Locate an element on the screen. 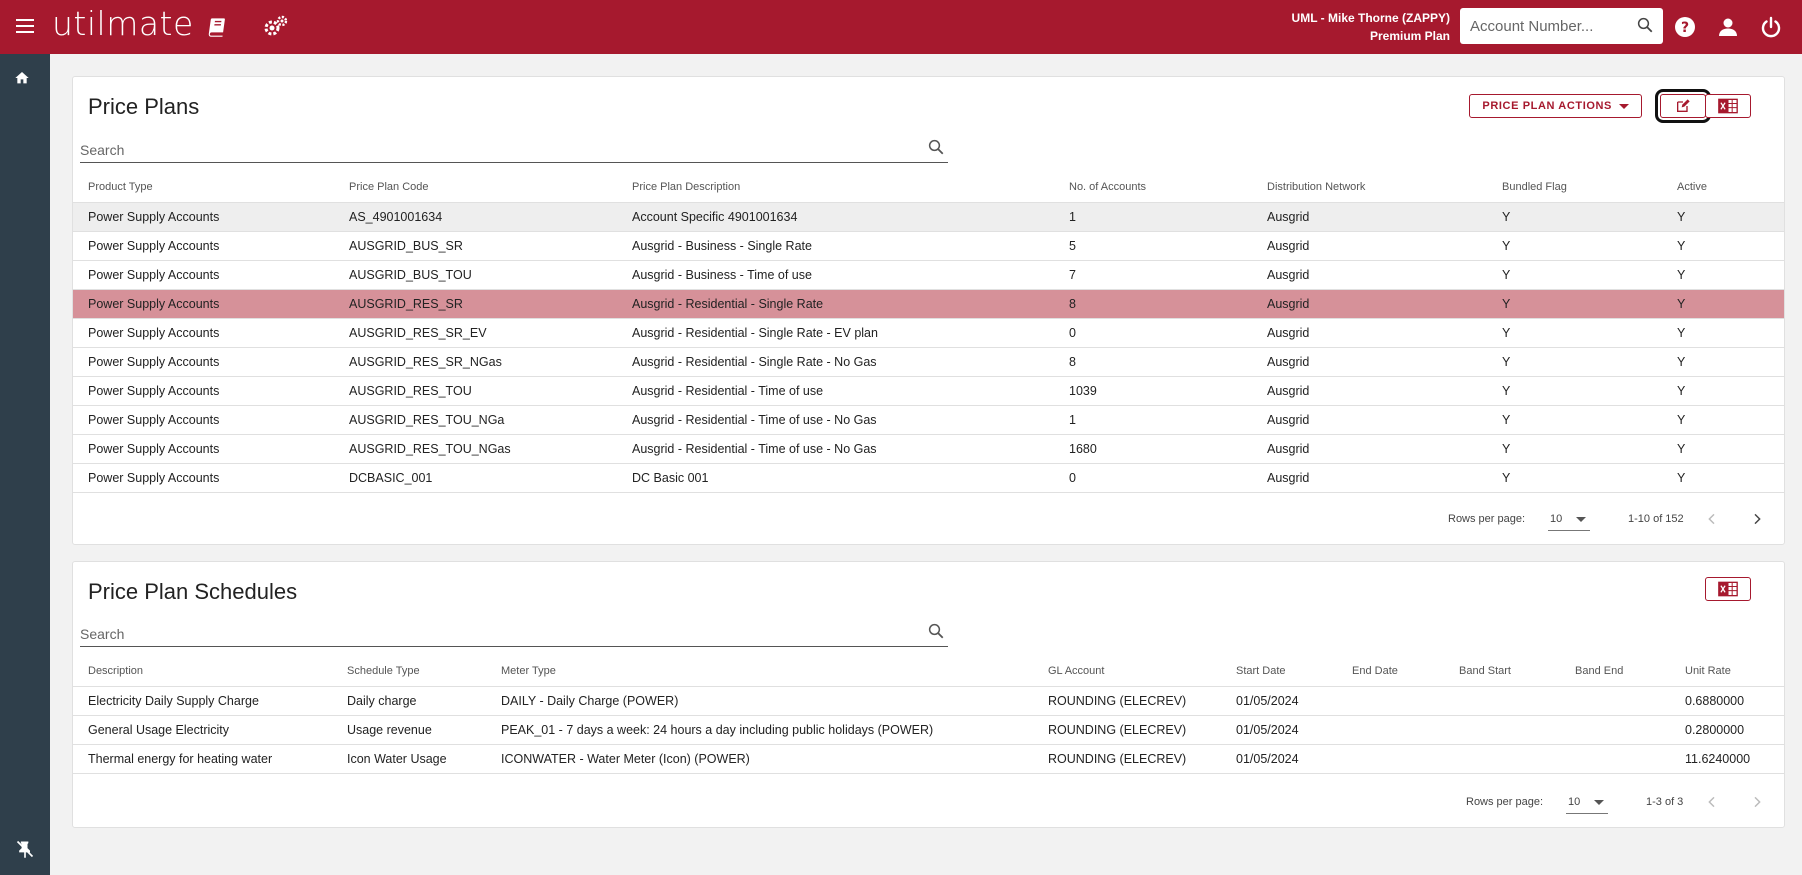  column-header: Active is located at coordinates (1723, 188).